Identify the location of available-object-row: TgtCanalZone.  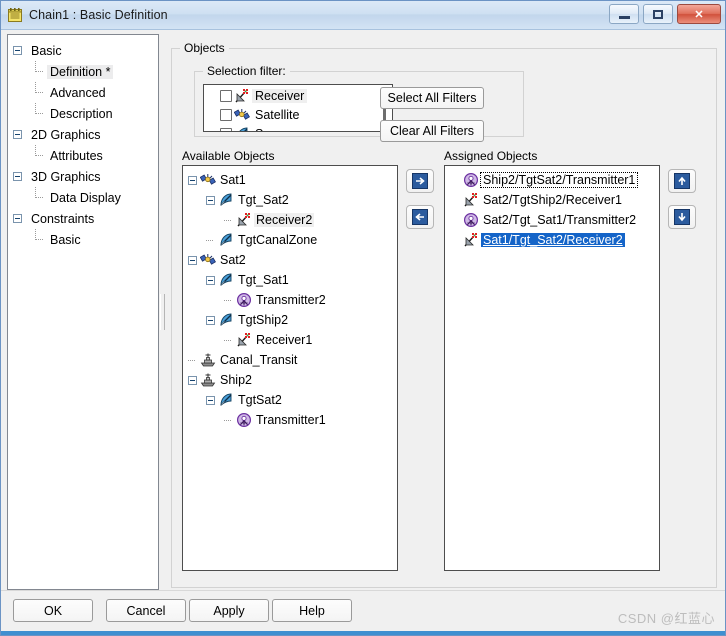
(290, 240).